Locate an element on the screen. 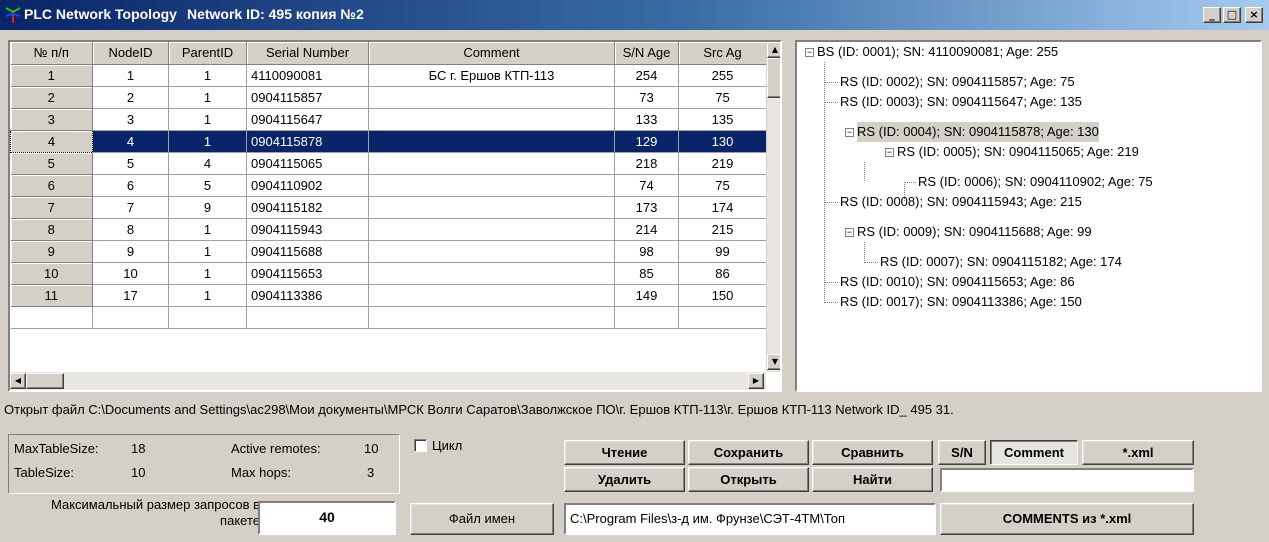 Image resolution: width=1269 pixels, height=542 pixels. table-cell: 0904115653 is located at coordinates (307, 273).